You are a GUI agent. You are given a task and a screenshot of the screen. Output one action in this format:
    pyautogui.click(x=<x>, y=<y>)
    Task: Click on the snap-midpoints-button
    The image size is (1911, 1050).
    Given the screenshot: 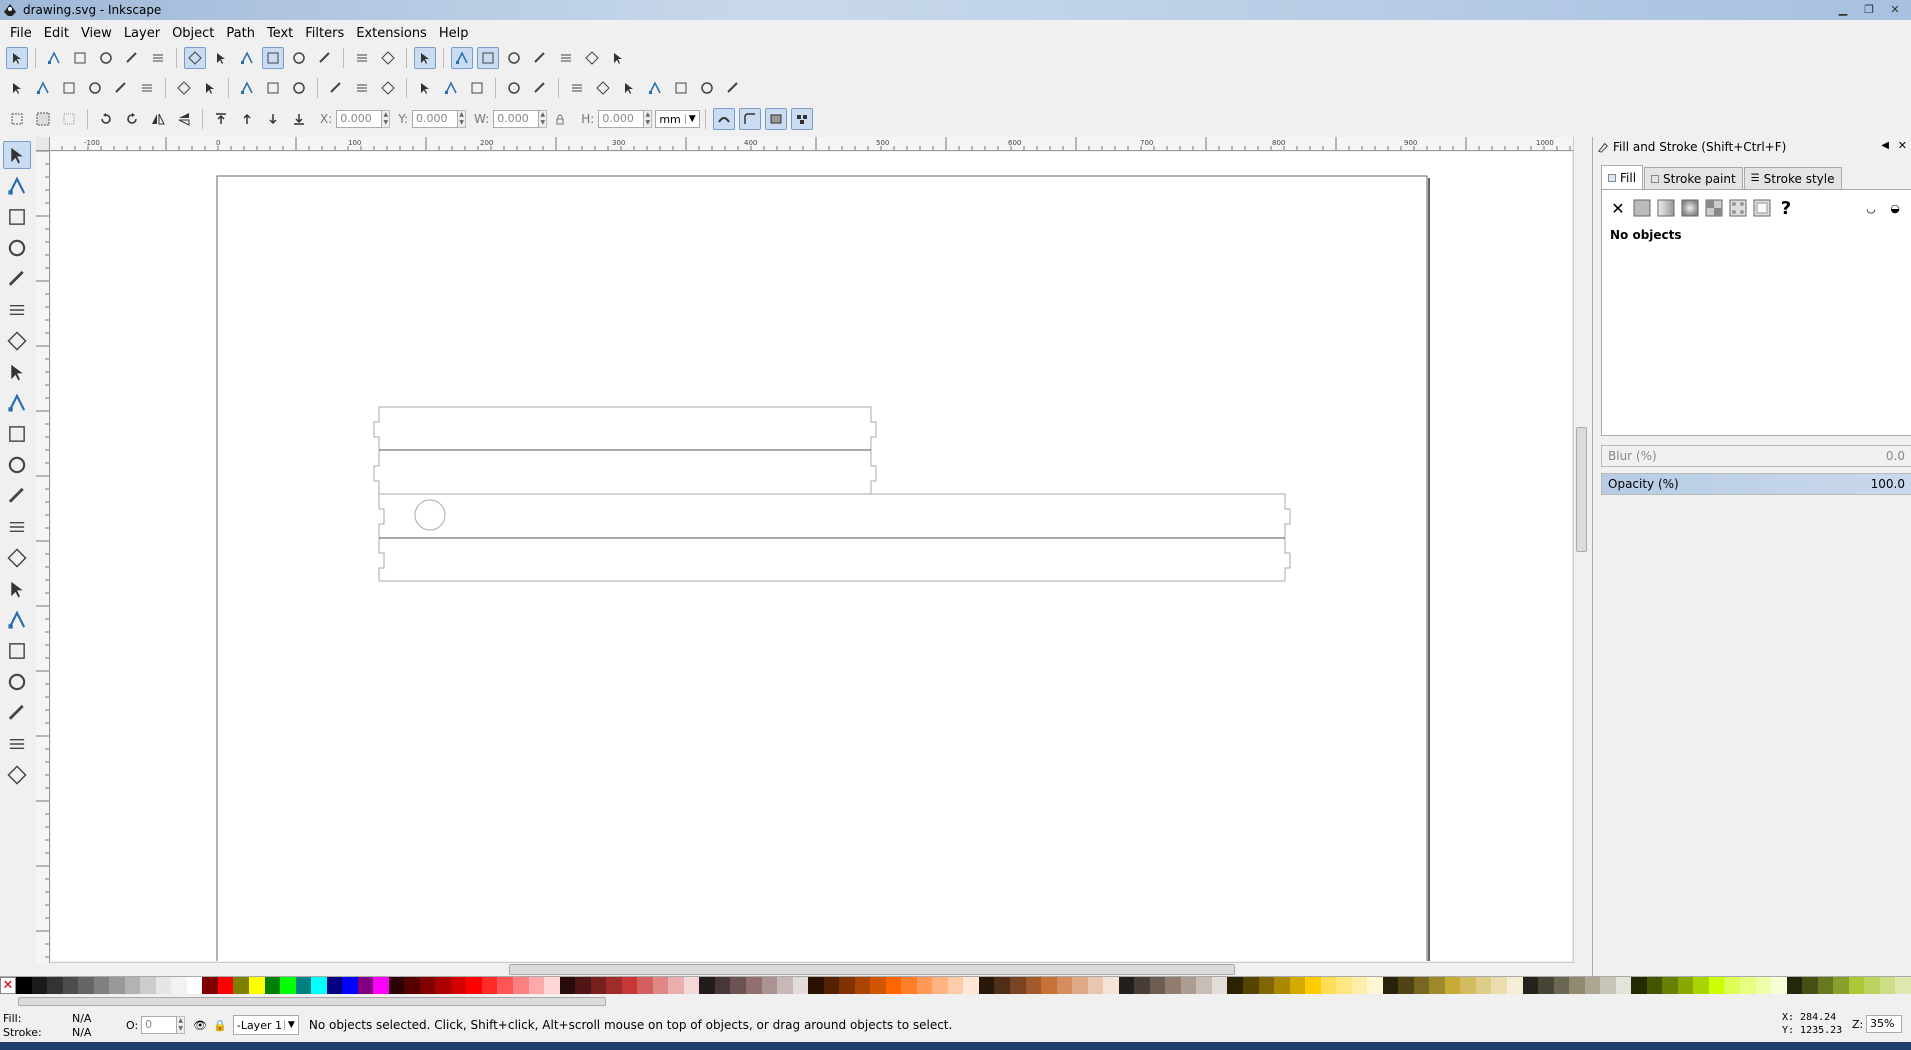 What is the action you would take?
    pyautogui.click(x=488, y=58)
    